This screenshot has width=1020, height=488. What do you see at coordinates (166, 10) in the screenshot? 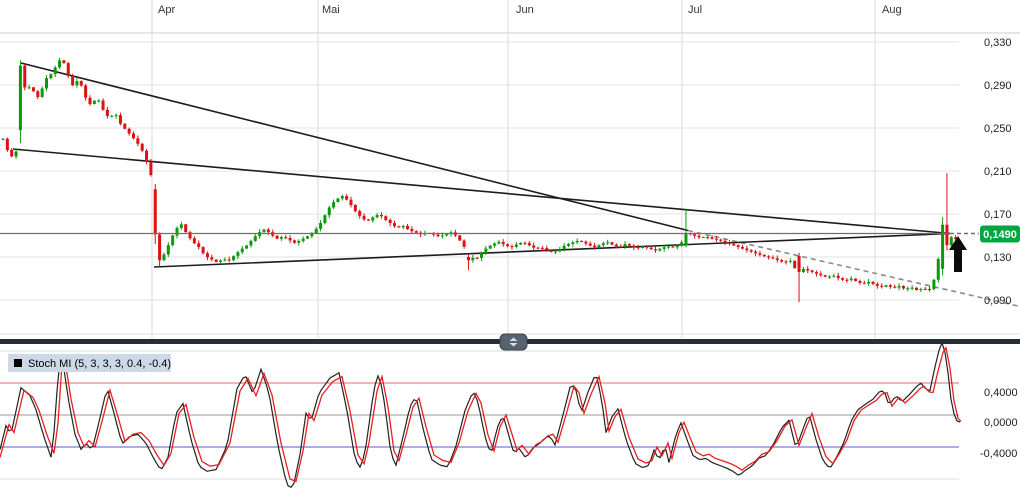
I see `month-label: Apr` at bounding box center [166, 10].